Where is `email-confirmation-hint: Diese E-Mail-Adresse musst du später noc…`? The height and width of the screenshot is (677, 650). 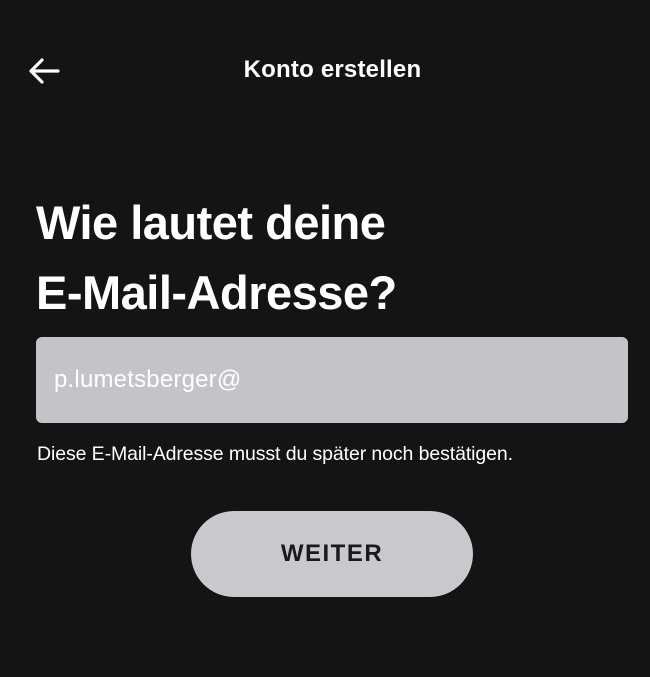 email-confirmation-hint: Diese E-Mail-Adresse musst du später noc… is located at coordinates (275, 454).